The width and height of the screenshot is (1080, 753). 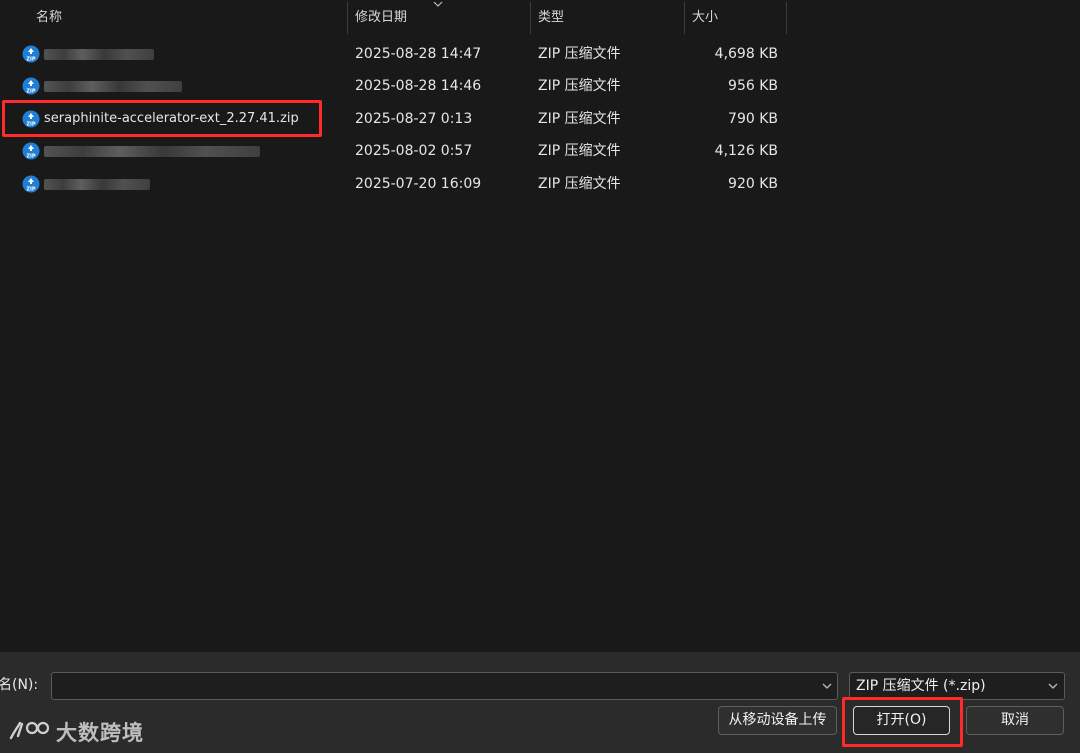 I want to click on filename-input, so click(x=444, y=686).